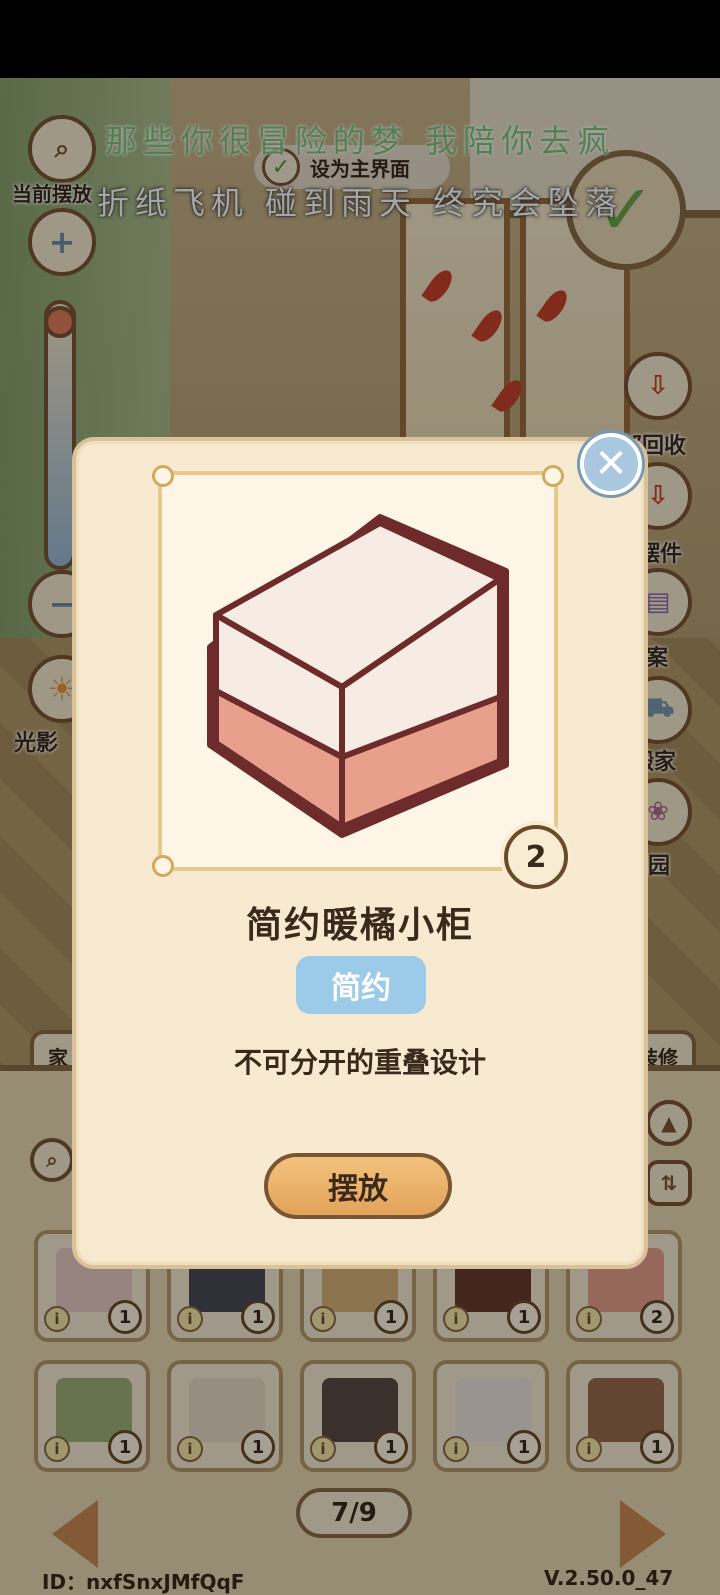 The height and width of the screenshot is (1595, 720). I want to click on item-preview, so click(358, 671).